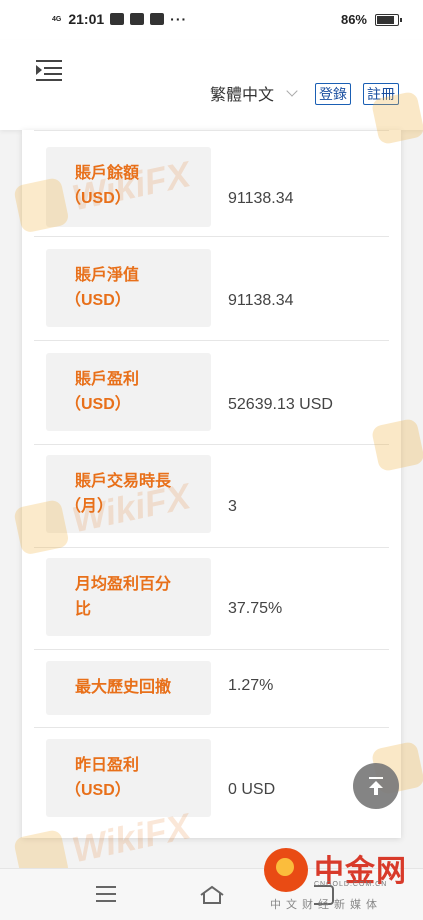 This screenshot has height=920, width=423. I want to click on battery-icon, so click(388, 19).